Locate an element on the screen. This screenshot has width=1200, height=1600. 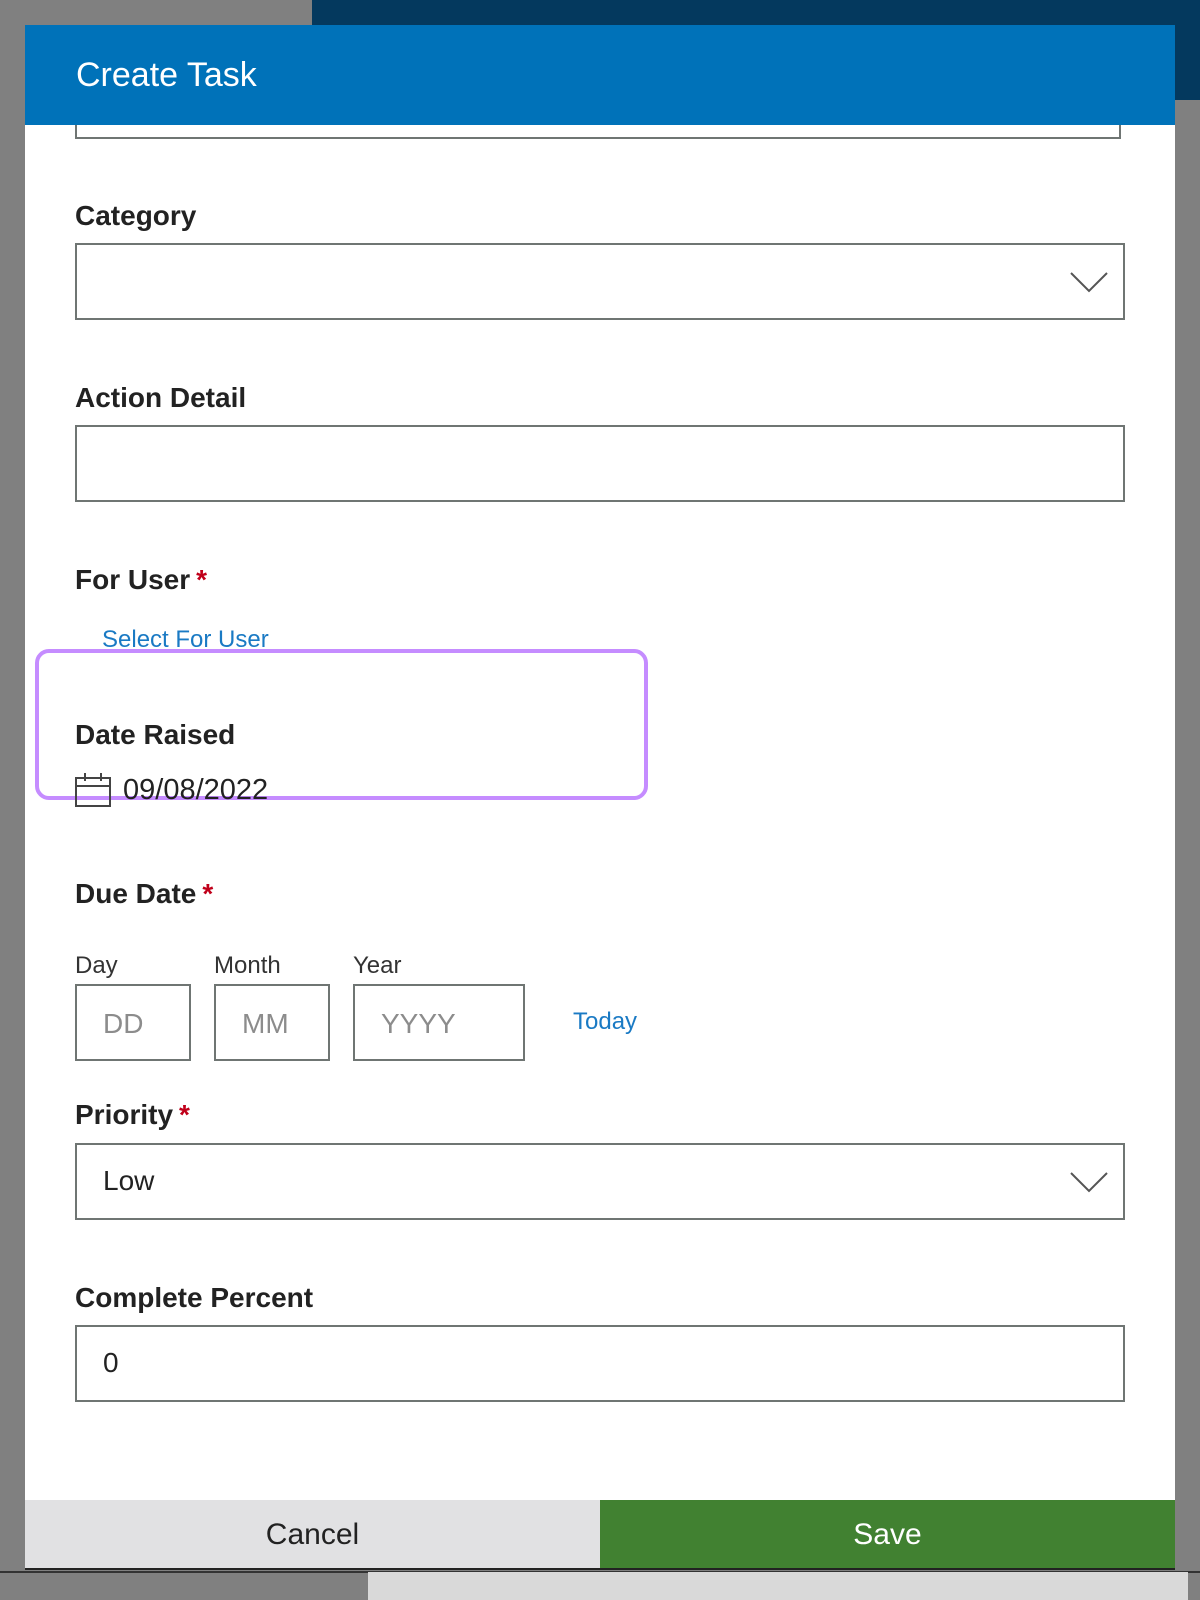
calendar-icon is located at coordinates (93, 790).